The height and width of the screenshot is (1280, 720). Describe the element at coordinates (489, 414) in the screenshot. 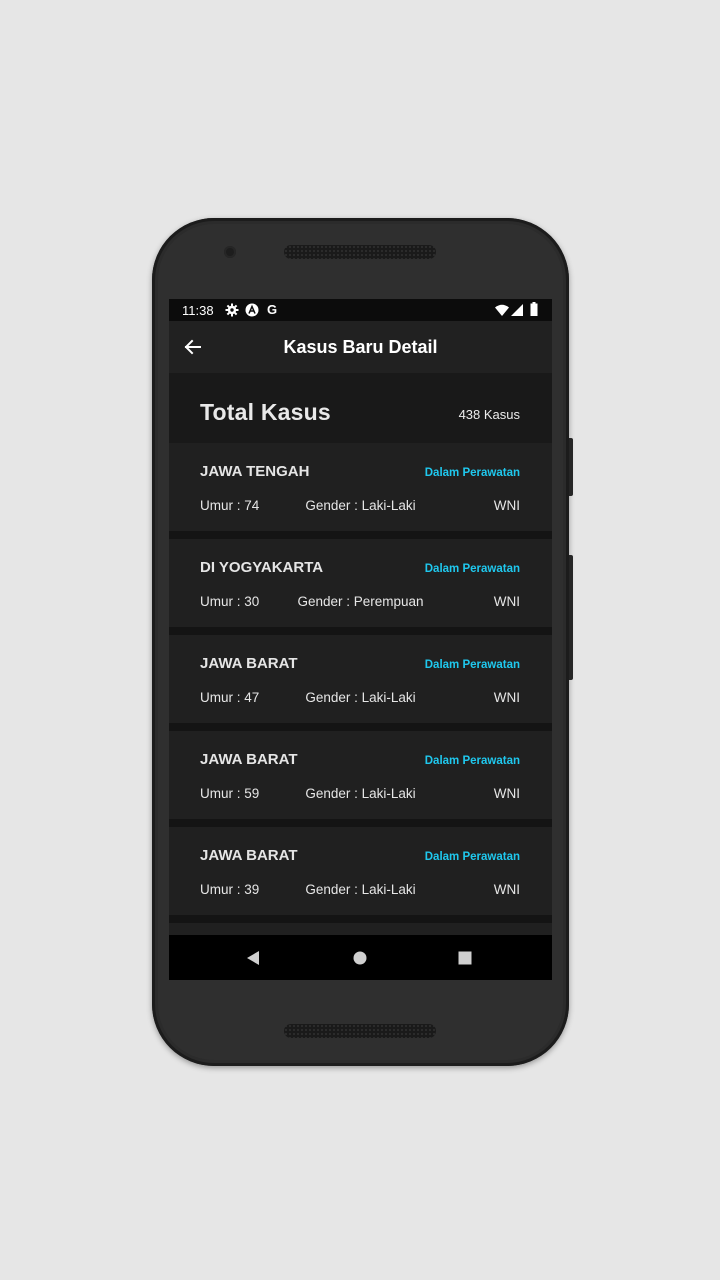

I see `total-cases-value: 438 Kasus` at that location.